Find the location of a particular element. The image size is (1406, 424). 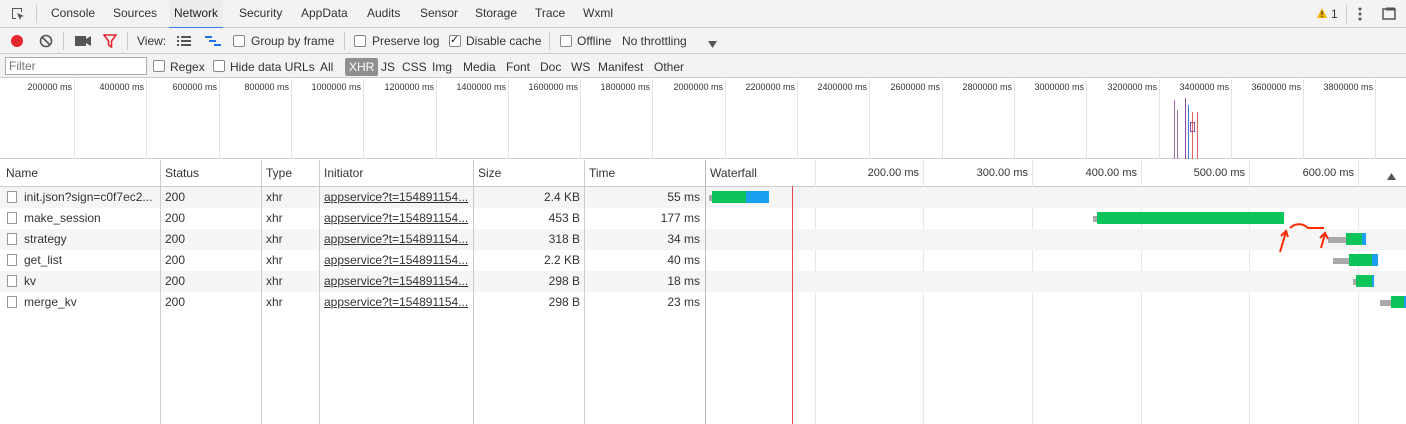

col-type: Type is located at coordinates (279, 173).